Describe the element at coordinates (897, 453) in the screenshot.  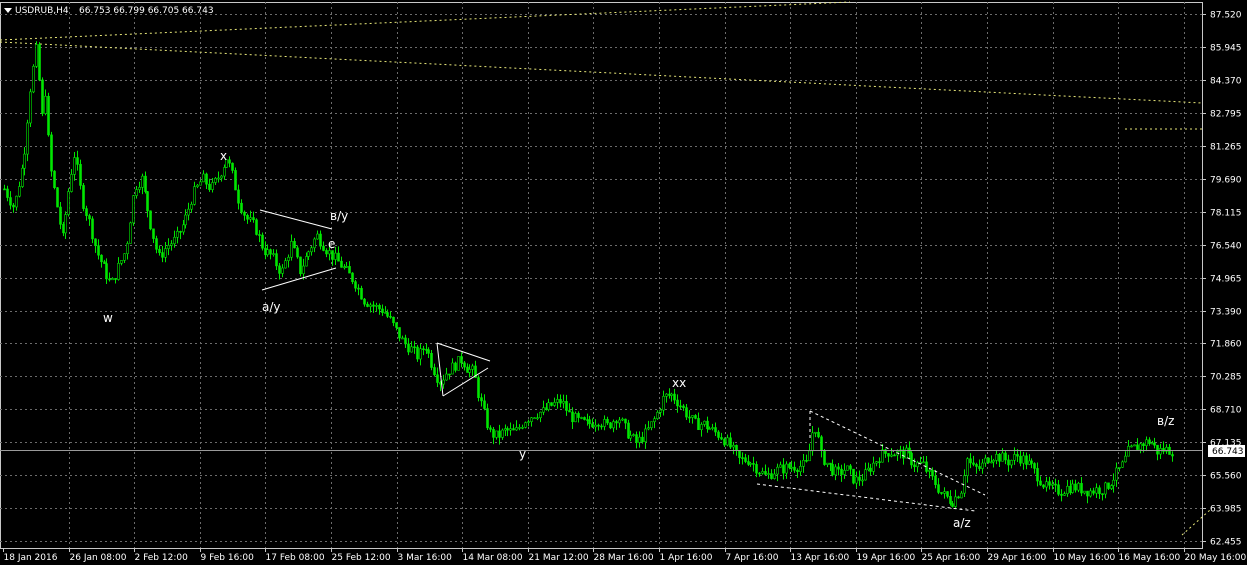
I see `channel-line-dashed` at that location.